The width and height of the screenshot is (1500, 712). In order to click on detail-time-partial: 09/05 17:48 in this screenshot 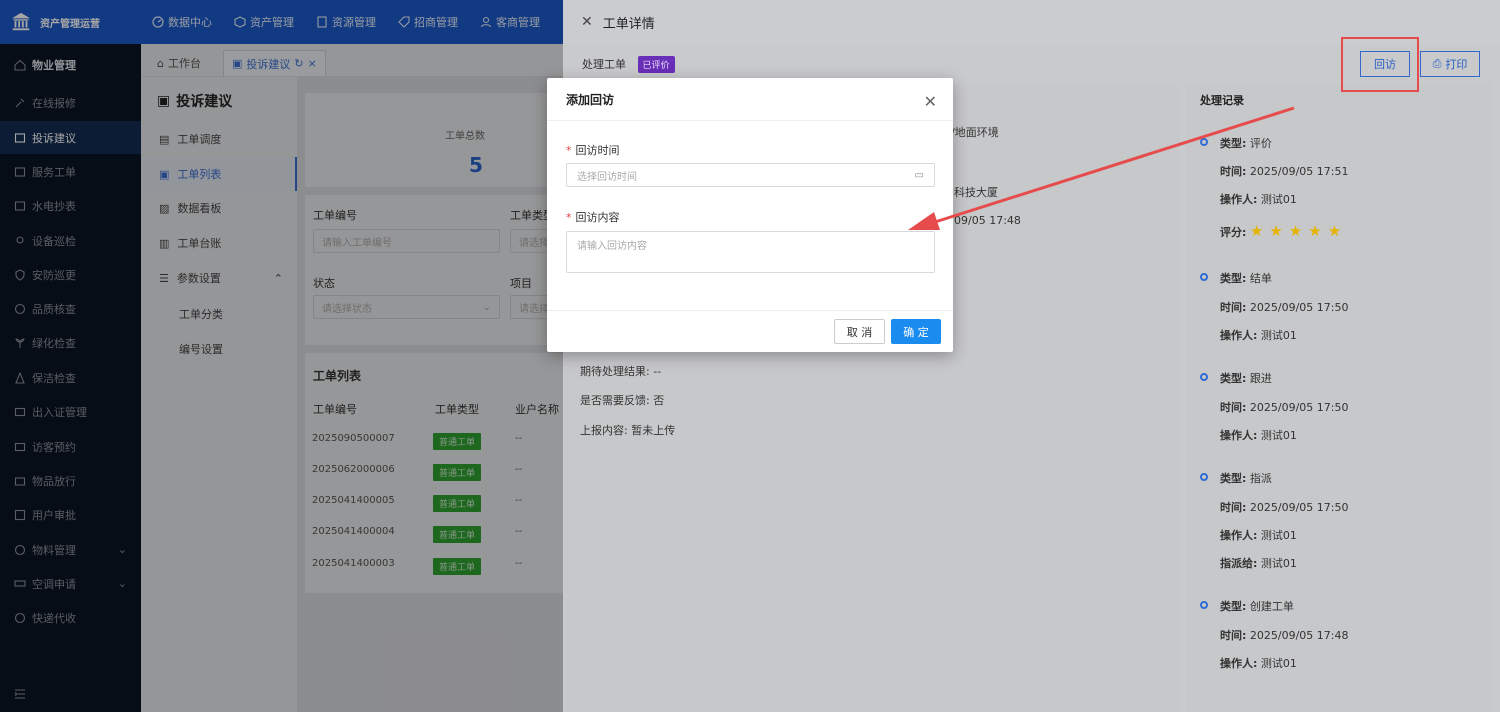, I will do `click(987, 220)`.